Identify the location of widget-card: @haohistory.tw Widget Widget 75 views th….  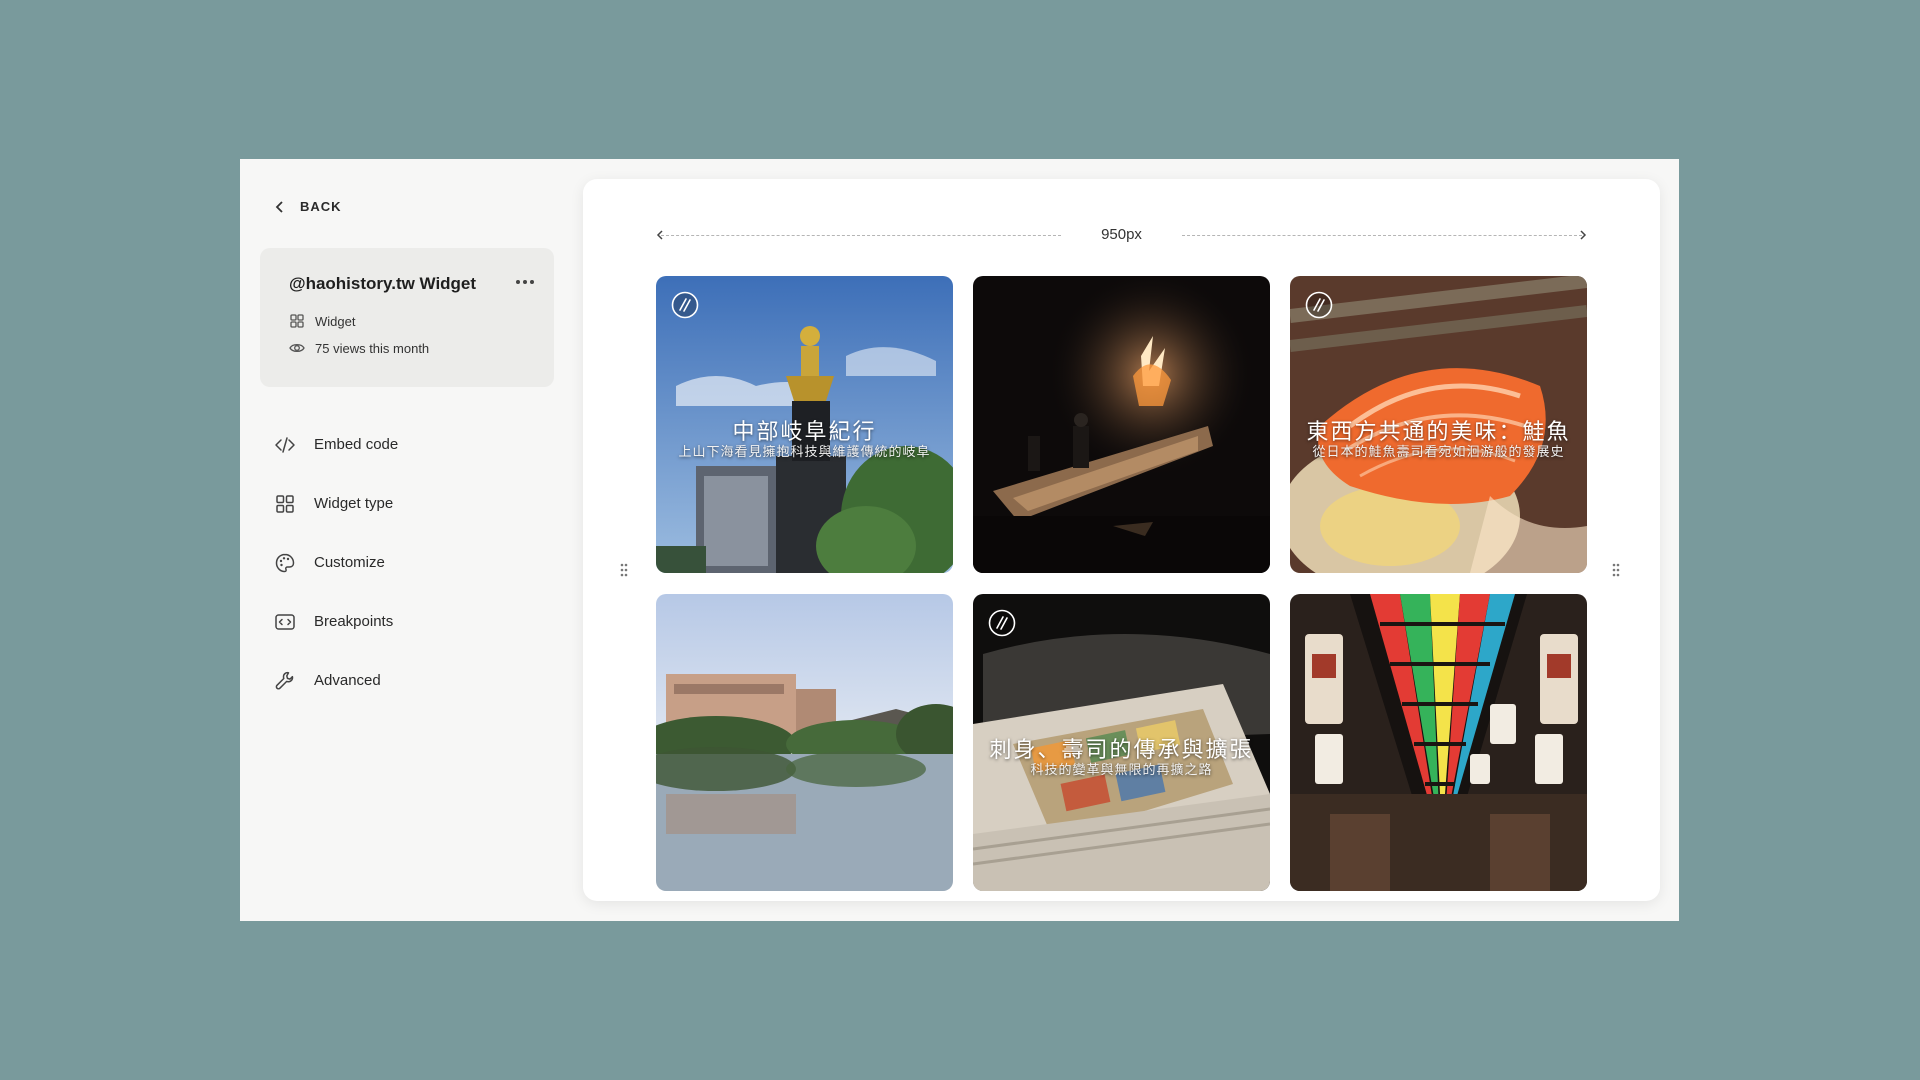
(407, 317).